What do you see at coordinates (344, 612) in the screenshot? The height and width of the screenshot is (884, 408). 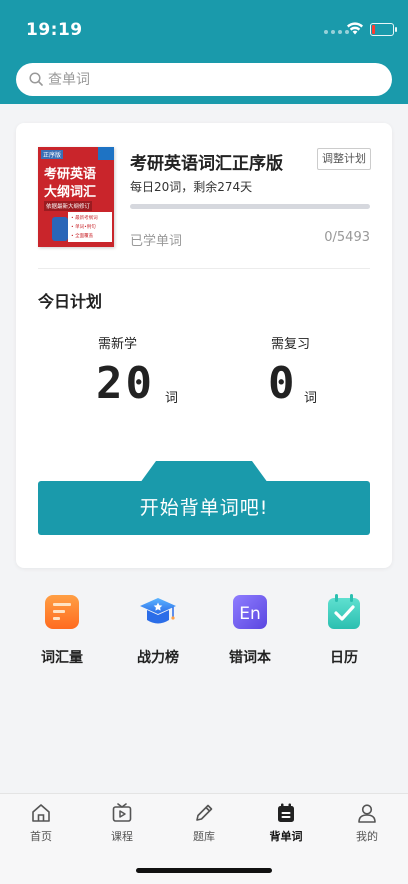 I see `calendar-check-icon` at bounding box center [344, 612].